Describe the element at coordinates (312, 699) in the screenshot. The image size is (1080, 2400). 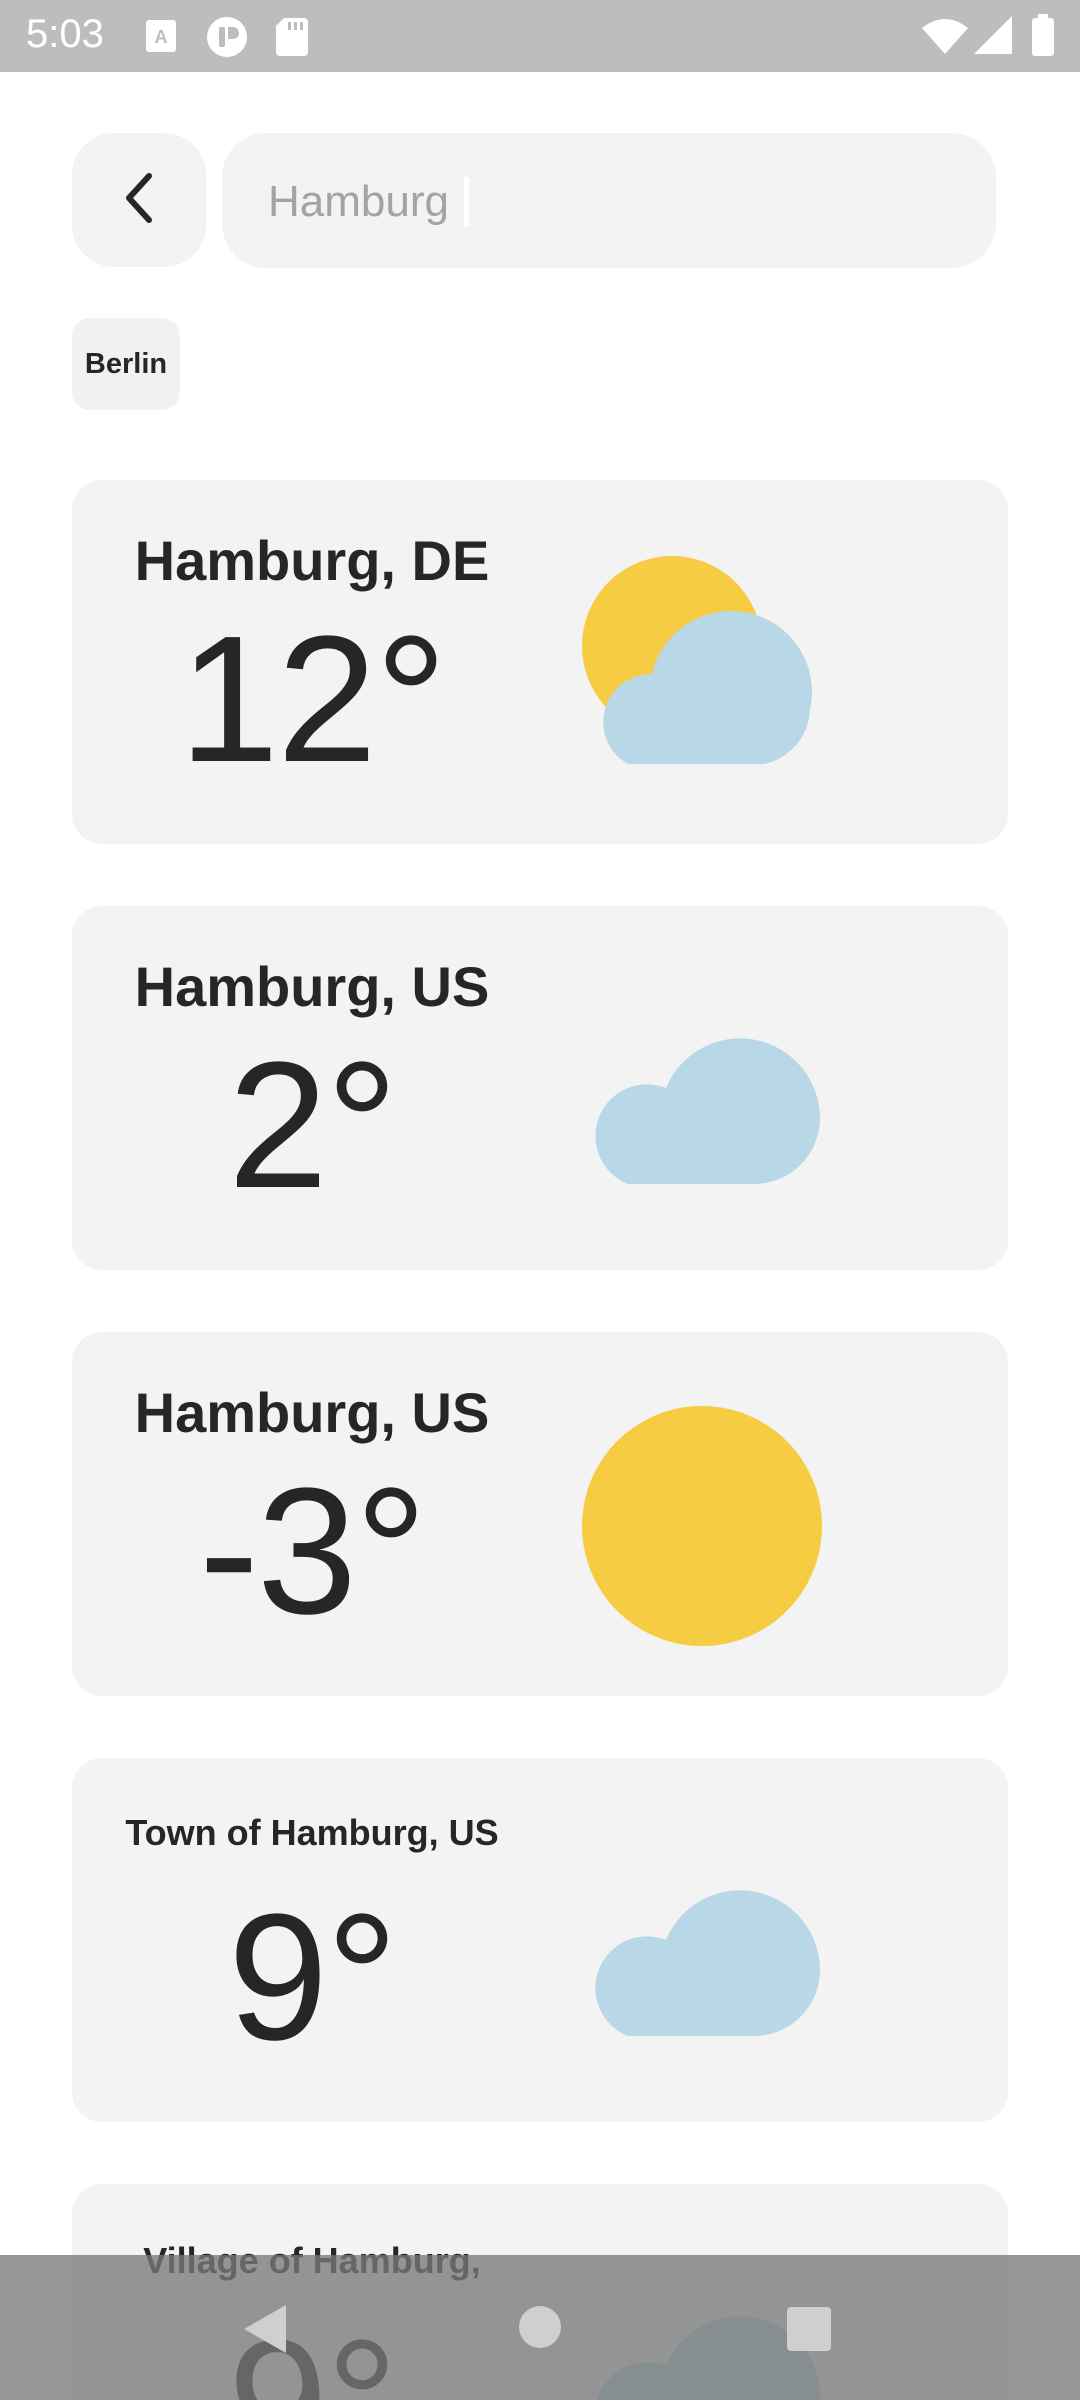
I see `result-card-temperature: 12°` at that location.